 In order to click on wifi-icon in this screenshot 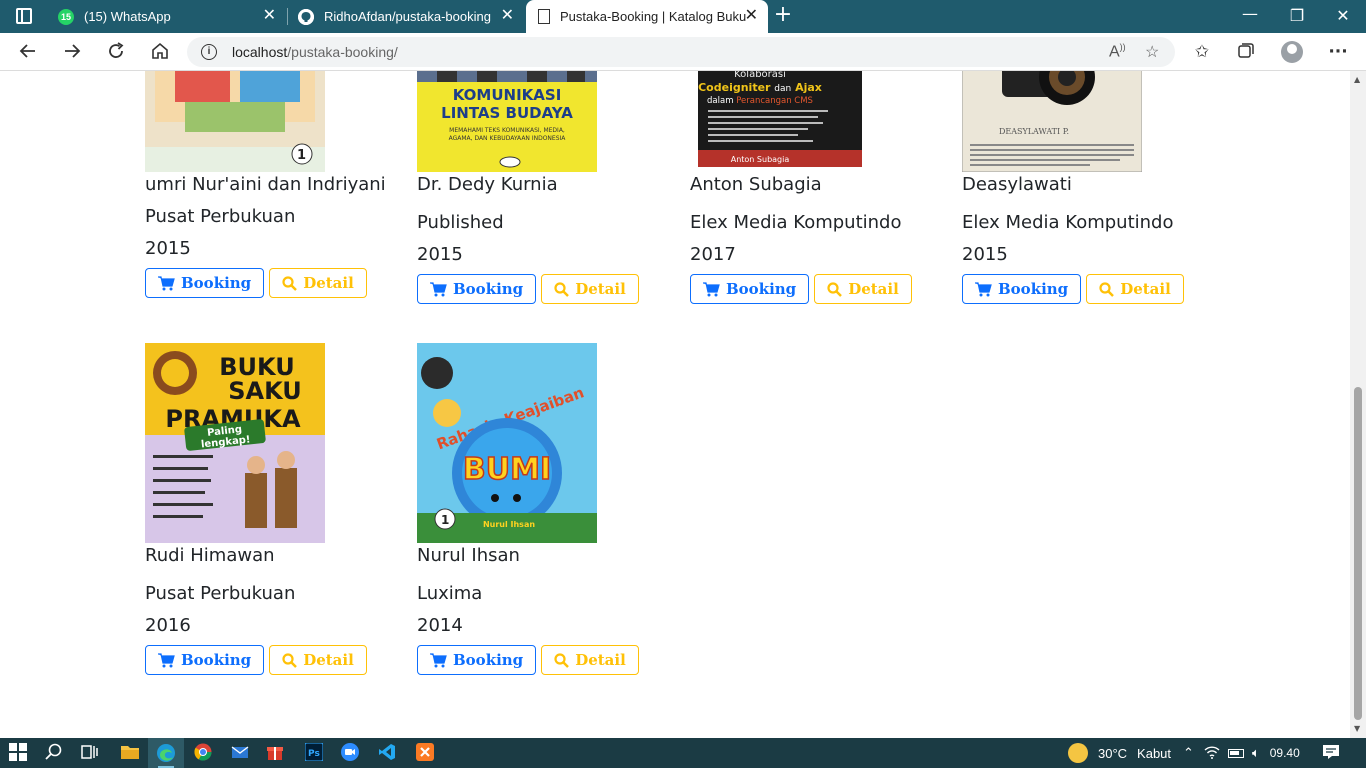, I will do `click(1212, 753)`.